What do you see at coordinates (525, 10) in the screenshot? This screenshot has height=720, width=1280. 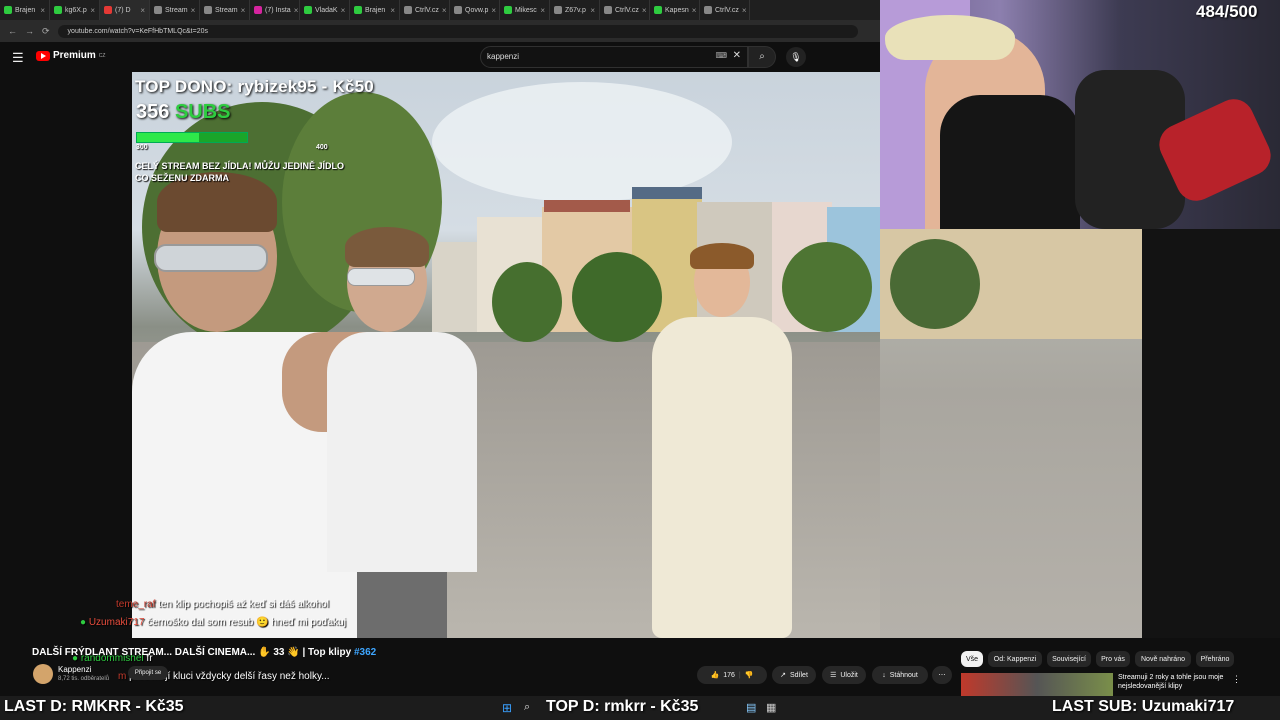 I see `browser-tab: Mikesc ×` at bounding box center [525, 10].